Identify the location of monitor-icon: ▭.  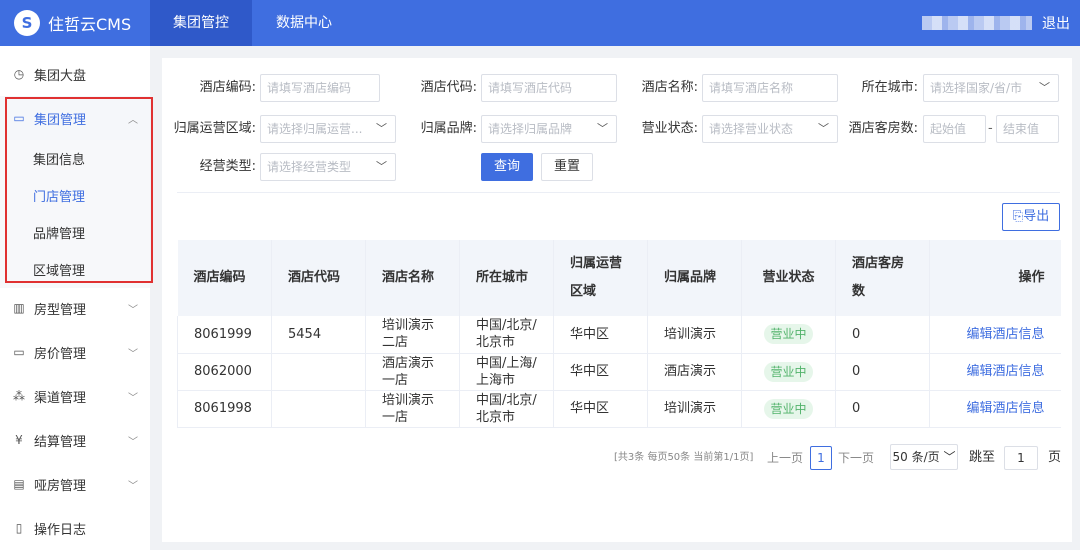
(19, 118).